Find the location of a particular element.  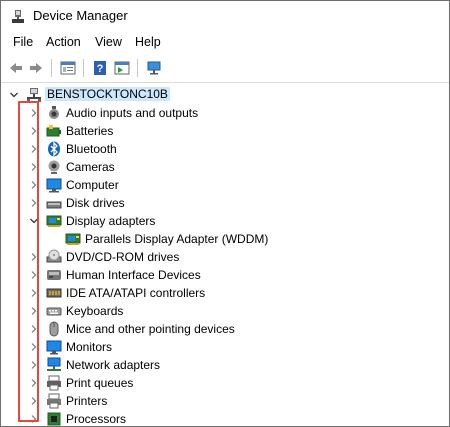

menu-help: Help is located at coordinates (148, 42).